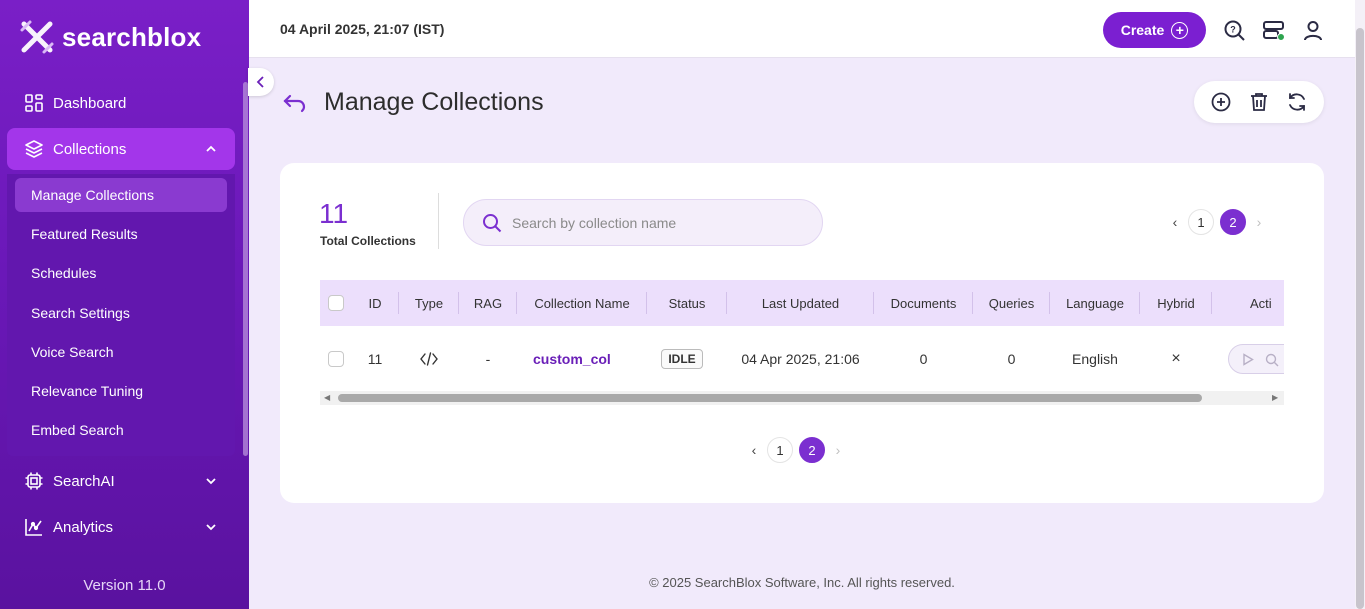  I want to click on col-header-last-updated: Last Updated, so click(800, 303).